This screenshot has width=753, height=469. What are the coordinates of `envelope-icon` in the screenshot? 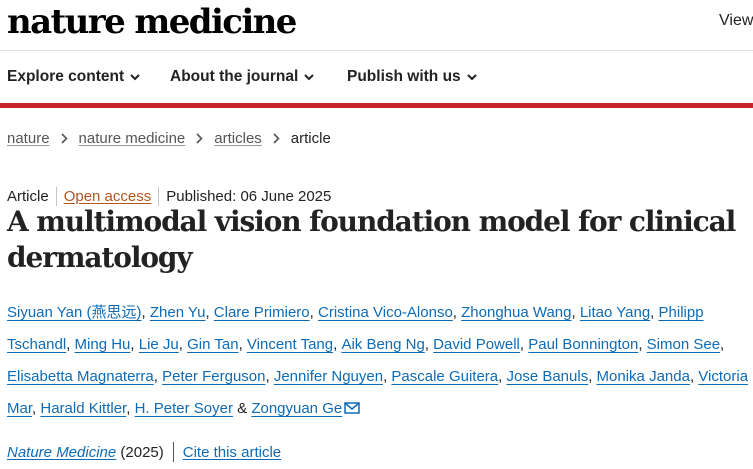 It's located at (352, 408).